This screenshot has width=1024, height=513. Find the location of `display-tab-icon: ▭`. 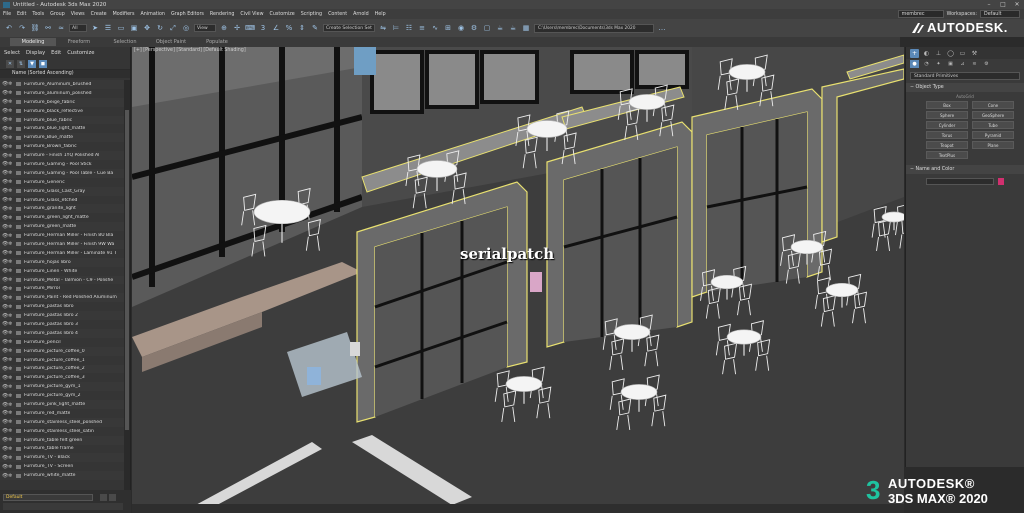

display-tab-icon: ▭ is located at coordinates (962, 53).